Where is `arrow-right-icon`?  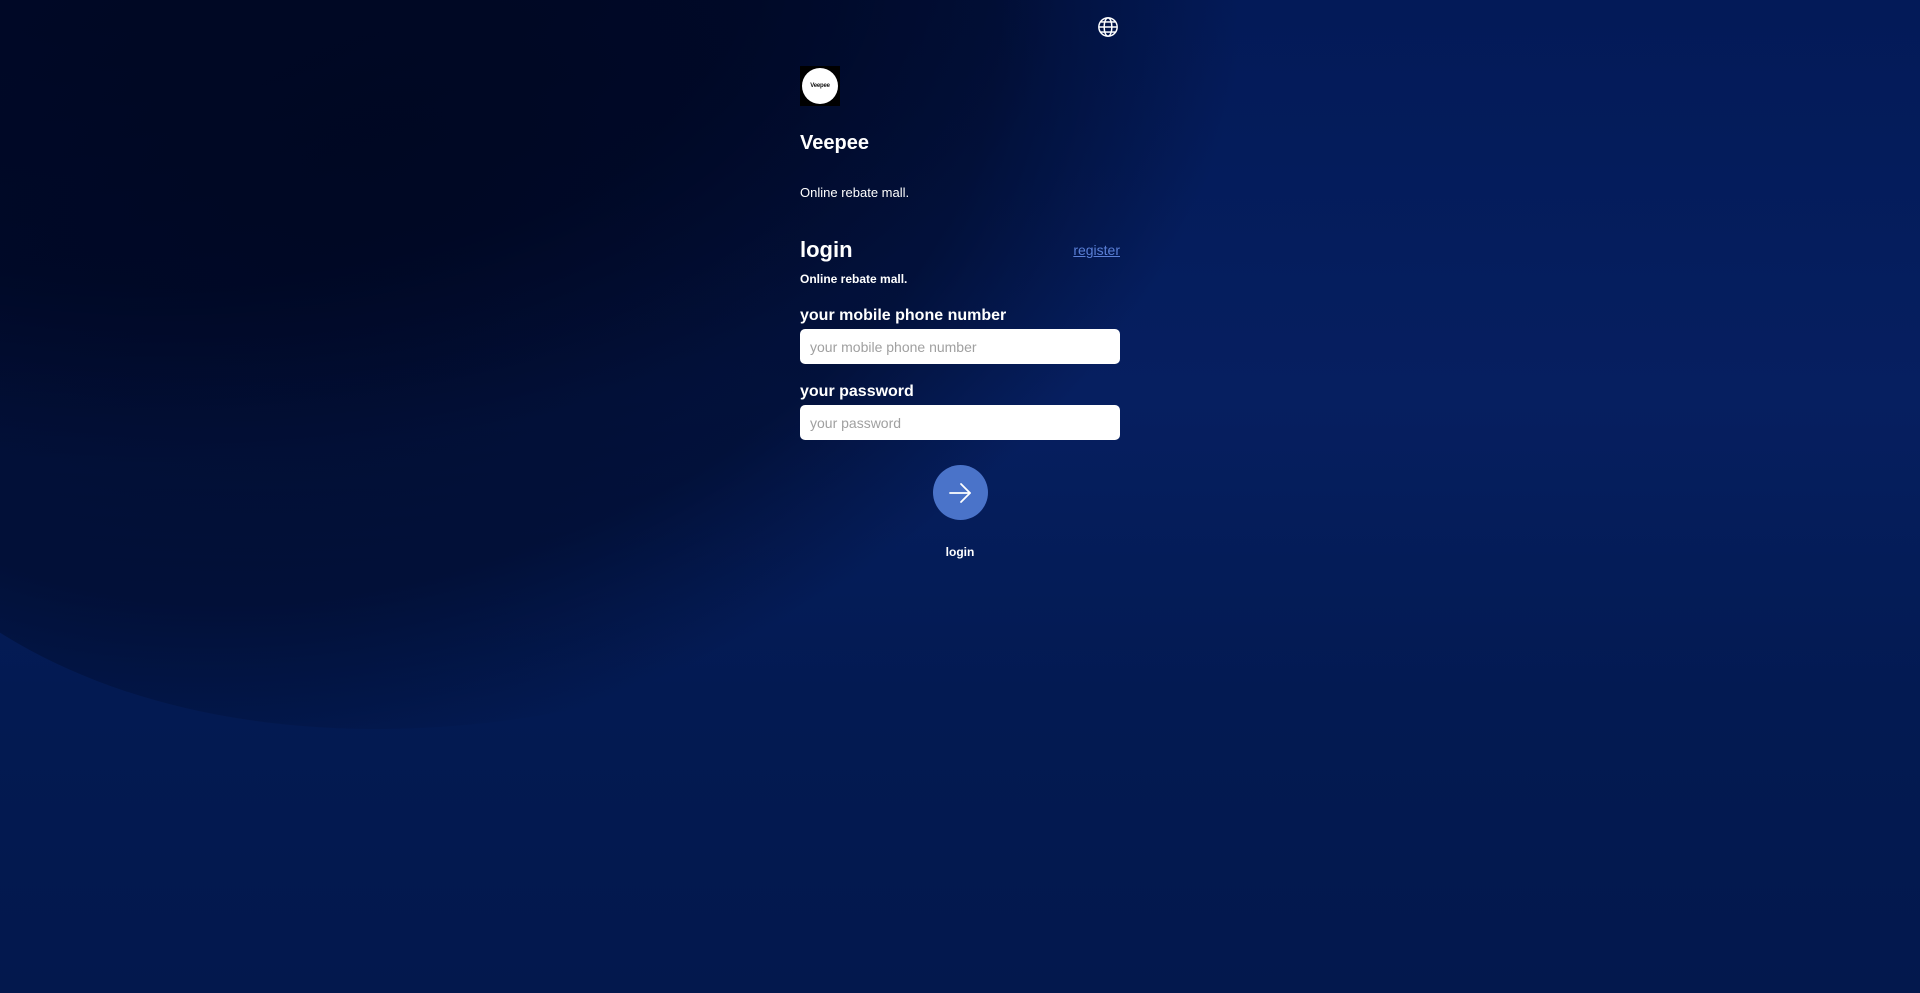
arrow-right-icon is located at coordinates (960, 492).